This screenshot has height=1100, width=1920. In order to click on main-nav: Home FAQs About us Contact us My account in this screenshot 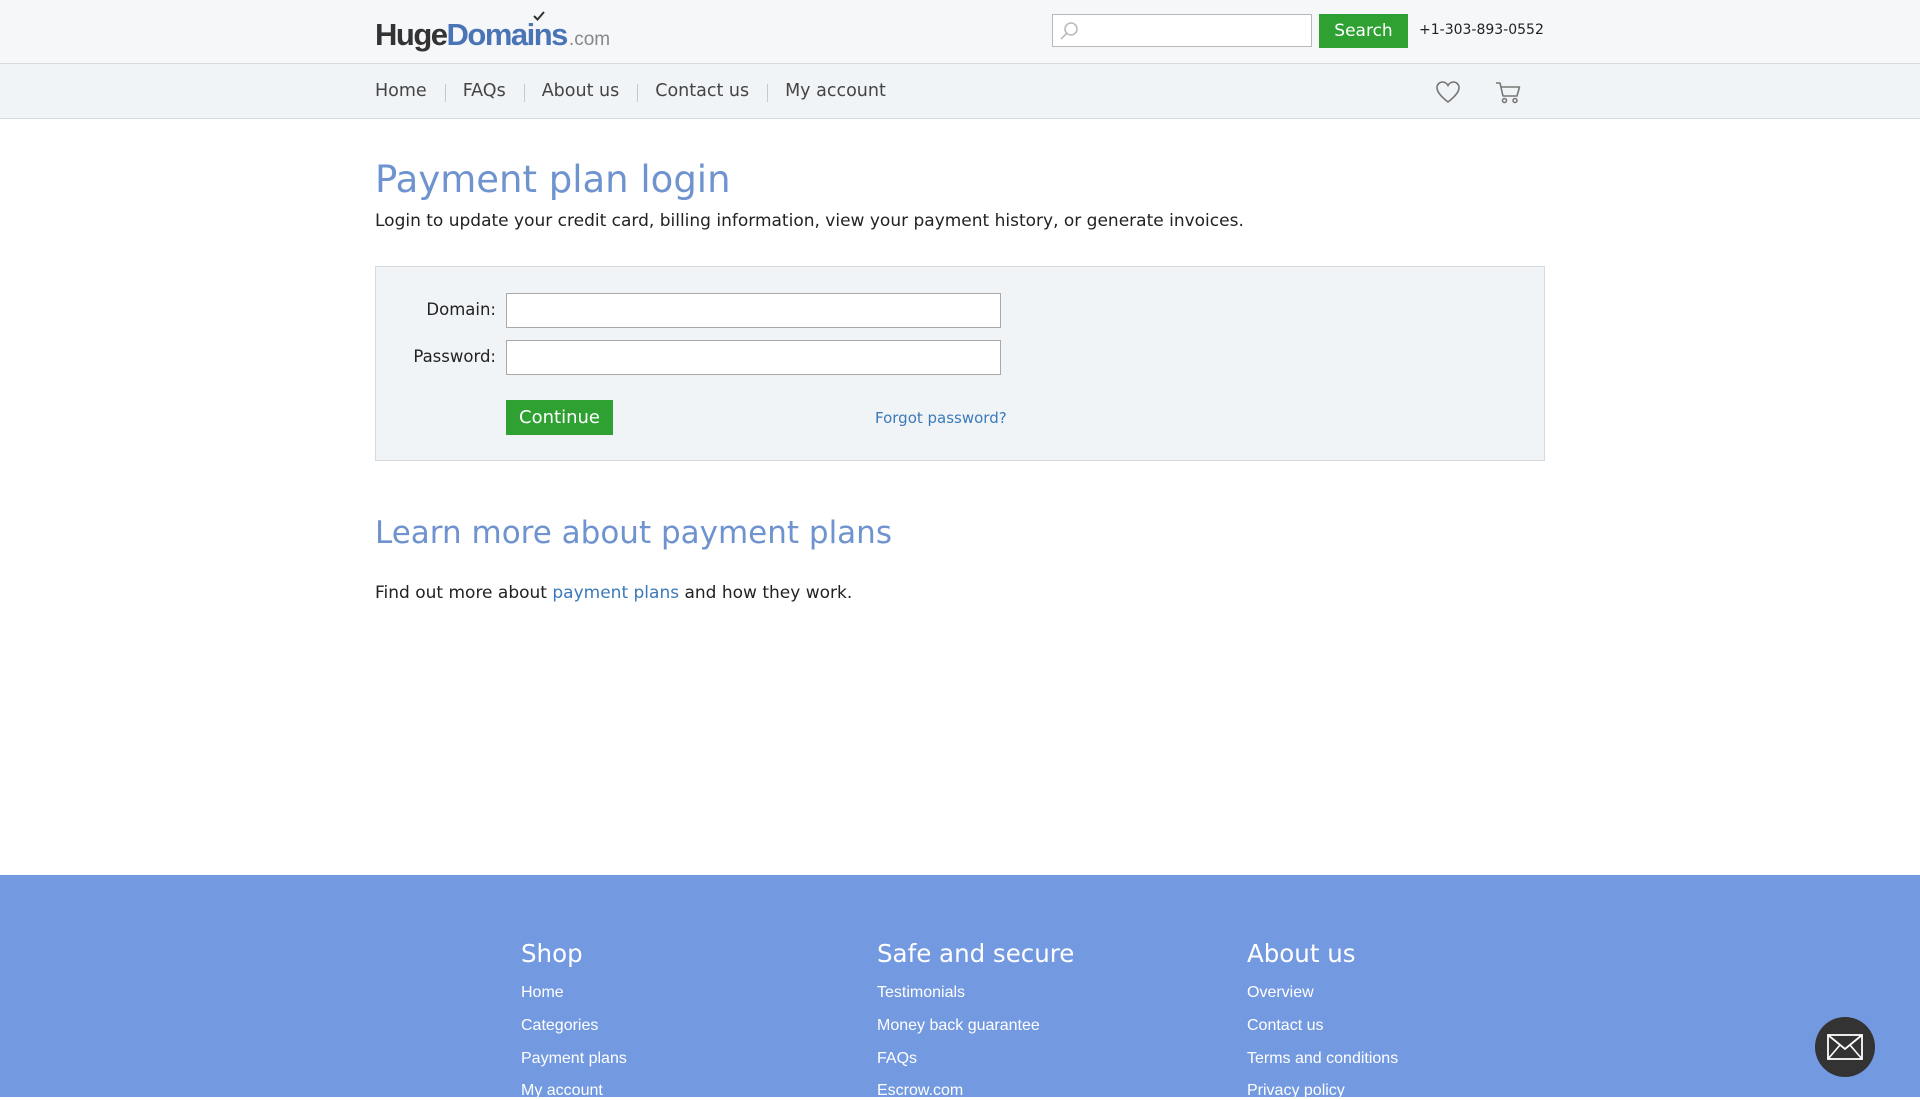, I will do `click(960, 91)`.